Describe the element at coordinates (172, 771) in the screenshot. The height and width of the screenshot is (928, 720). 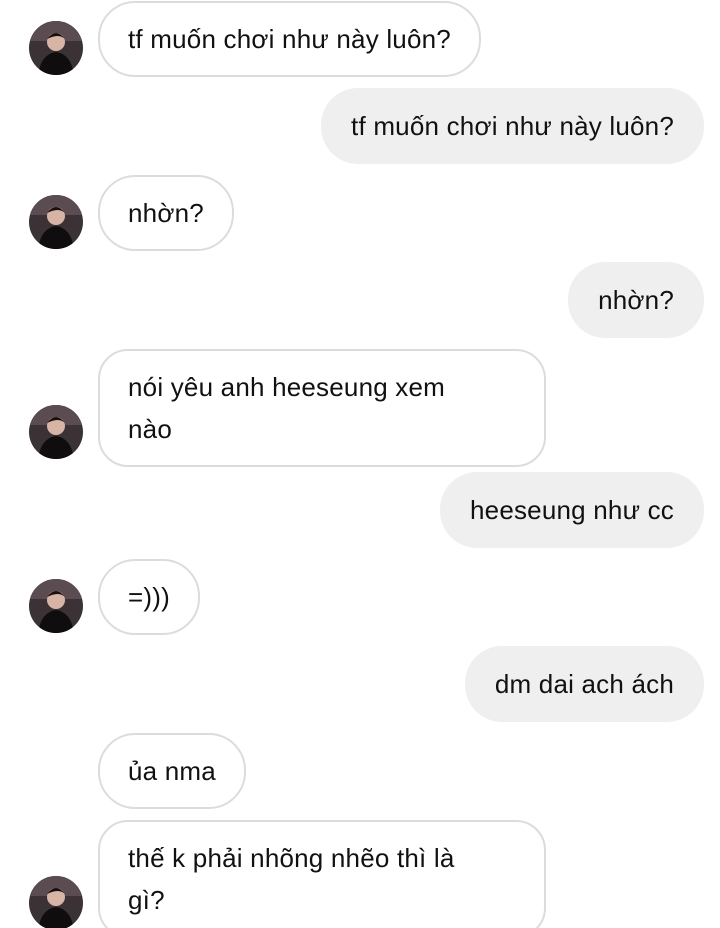
I see `incoming-message-bubble: ủa nma` at that location.